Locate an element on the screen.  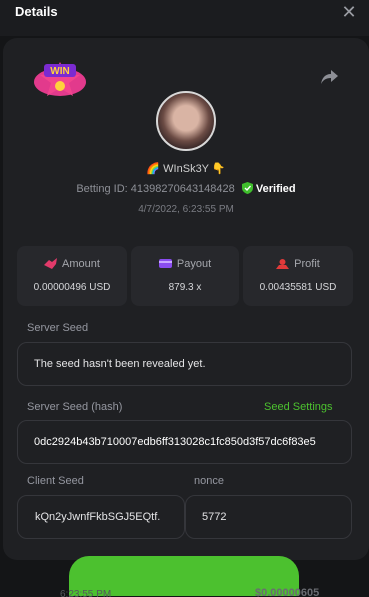
nonce-field: 5772 is located at coordinates (268, 517).